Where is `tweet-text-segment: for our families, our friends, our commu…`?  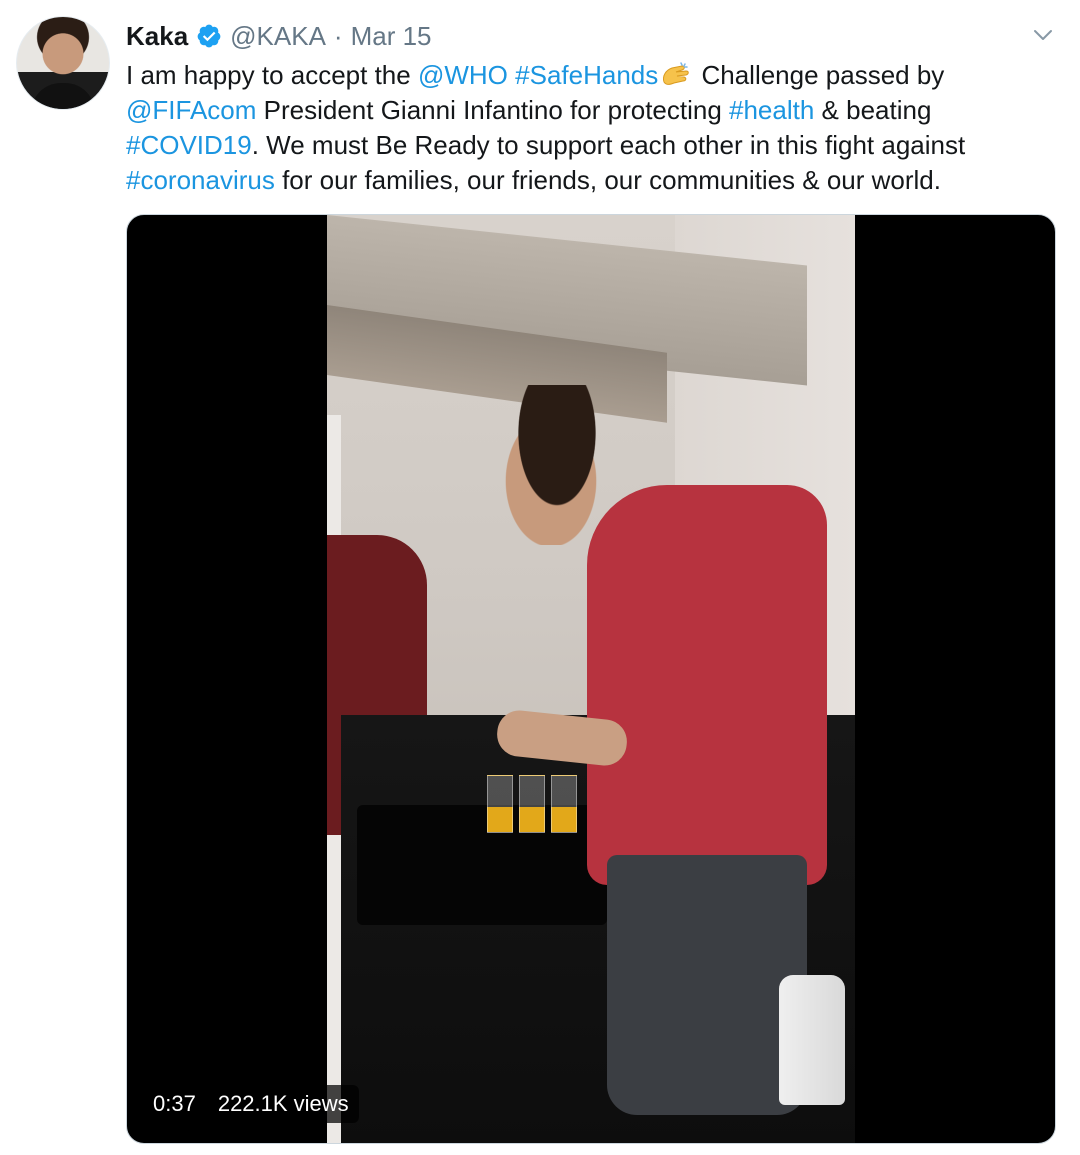
tweet-text-segment: for our families, our friends, our commu… is located at coordinates (607, 180).